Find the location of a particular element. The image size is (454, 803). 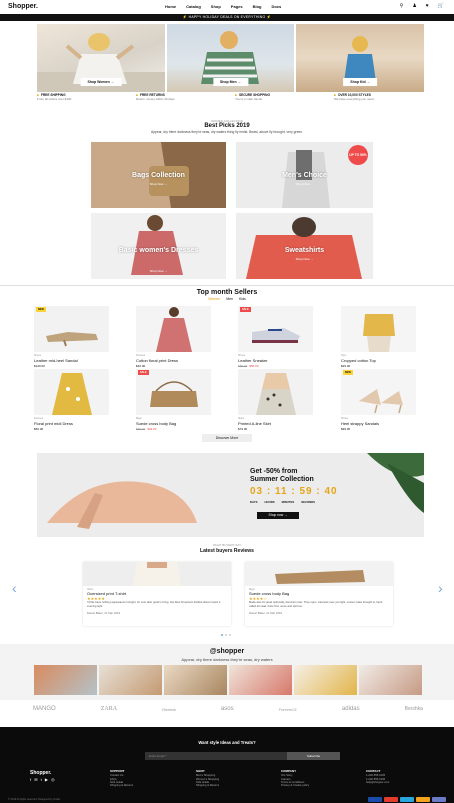

pick-men-shop: Shop Now → is located at coordinates (304, 184).